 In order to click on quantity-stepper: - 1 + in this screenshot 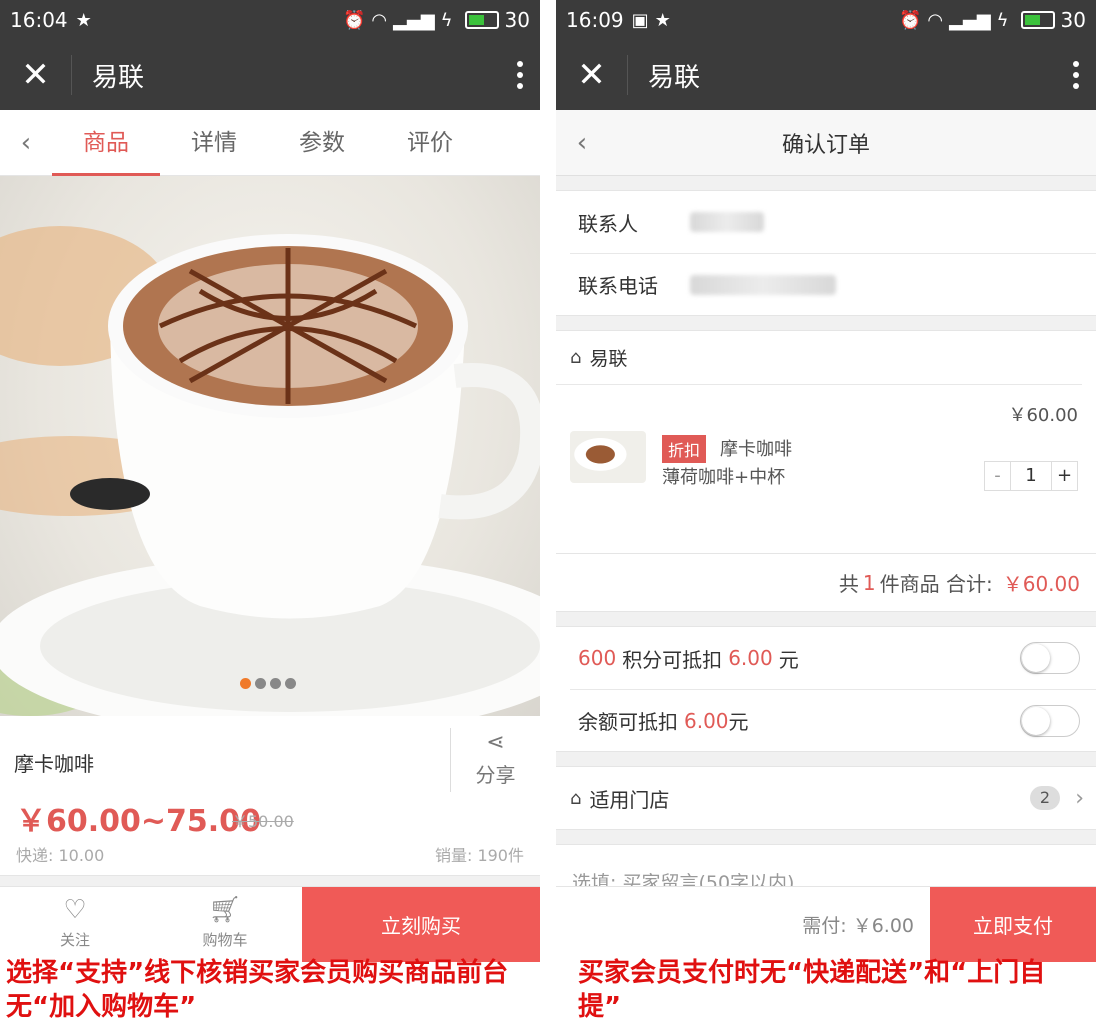, I will do `click(1031, 476)`.